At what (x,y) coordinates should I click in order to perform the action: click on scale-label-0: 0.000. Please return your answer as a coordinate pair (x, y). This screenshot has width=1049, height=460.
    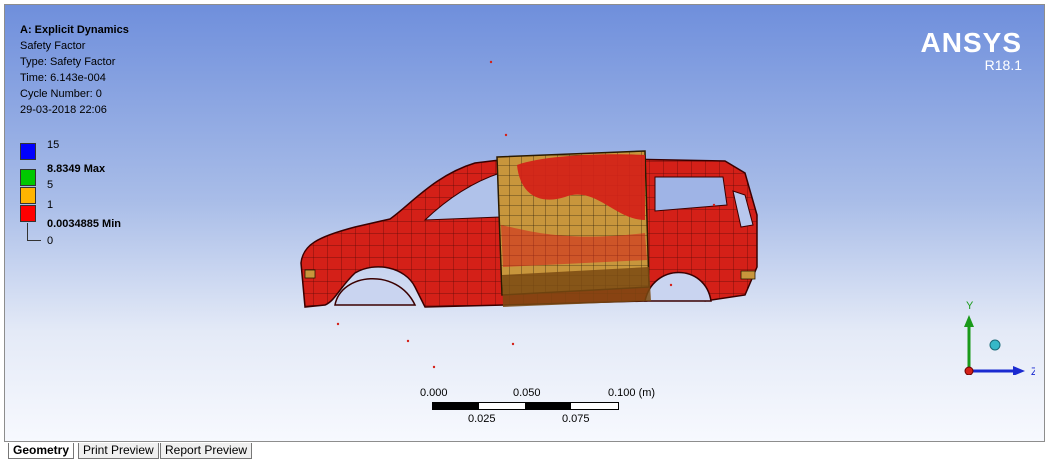
    Looking at the image, I should click on (434, 393).